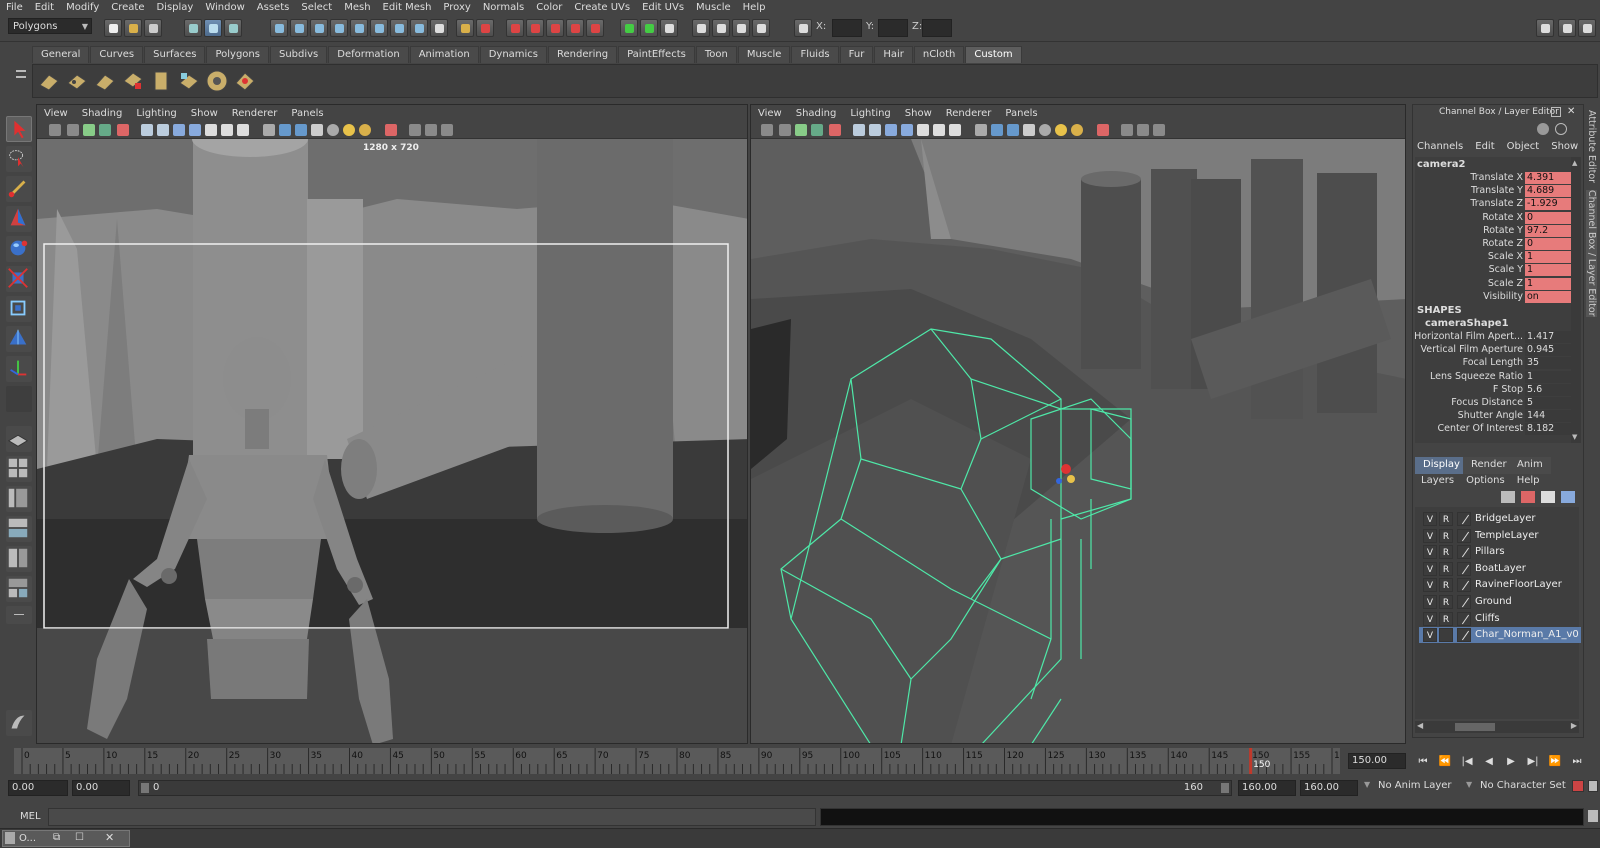 The width and height of the screenshot is (1600, 848). I want to click on channel-row: Translate Z -1.929, so click(1499, 204).